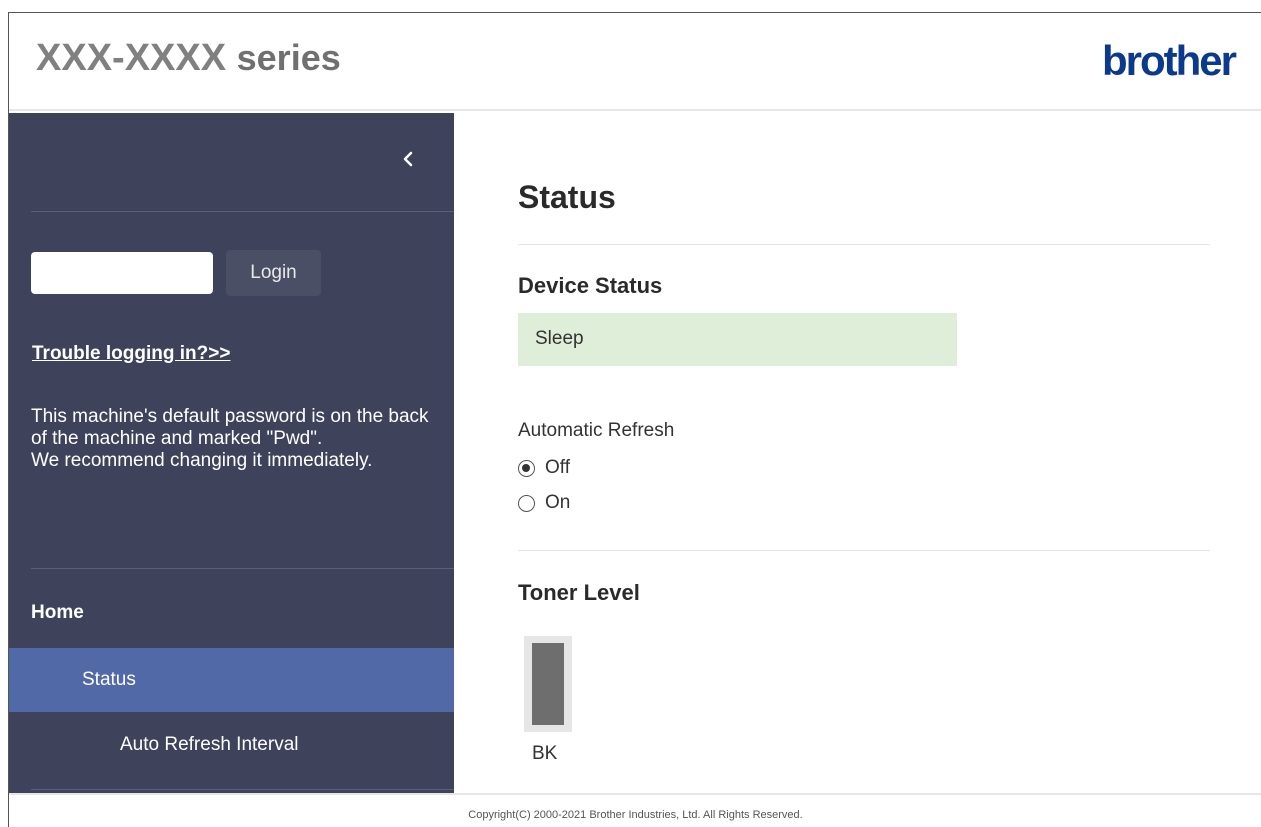 This screenshot has width=1261, height=827. Describe the element at coordinates (273, 273) in the screenshot. I see `login-button: Login` at that location.